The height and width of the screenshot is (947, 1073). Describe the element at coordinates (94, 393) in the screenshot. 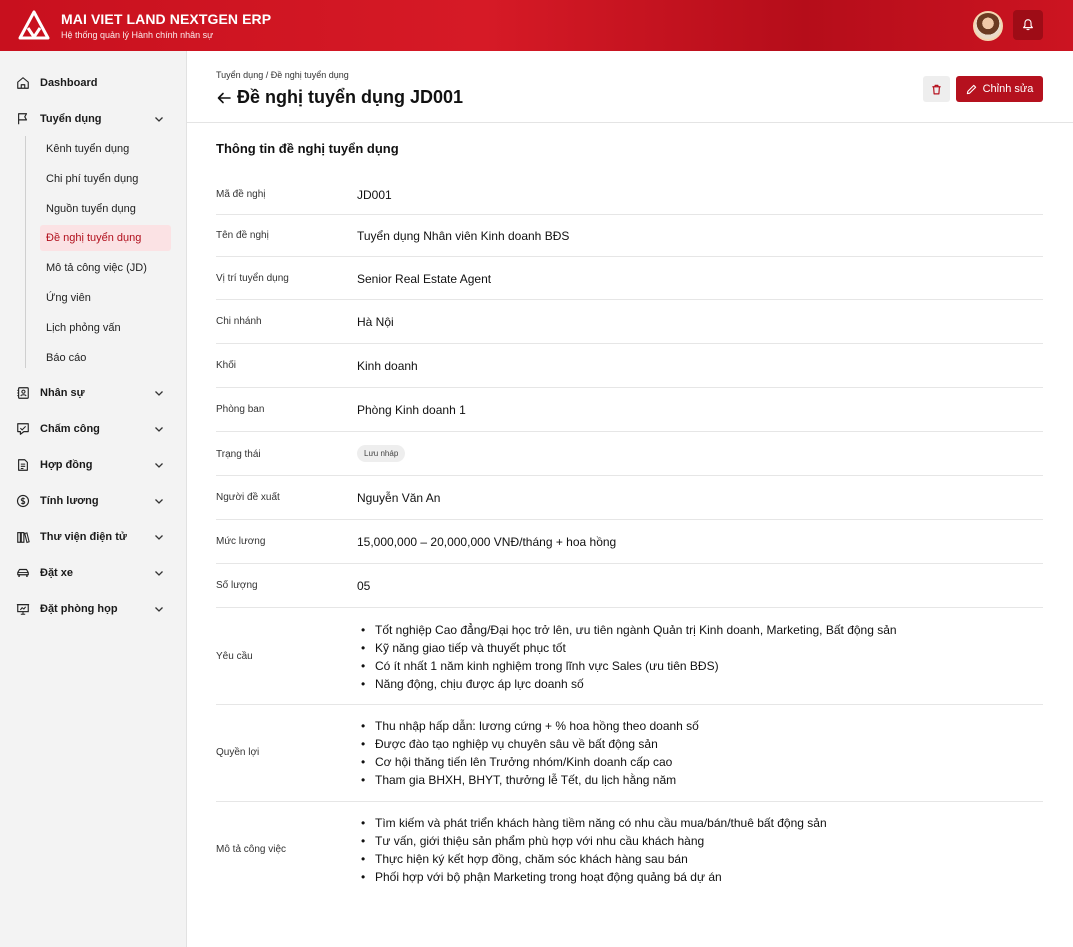

I see `sidebar-item-personnel: Nhân sự` at that location.